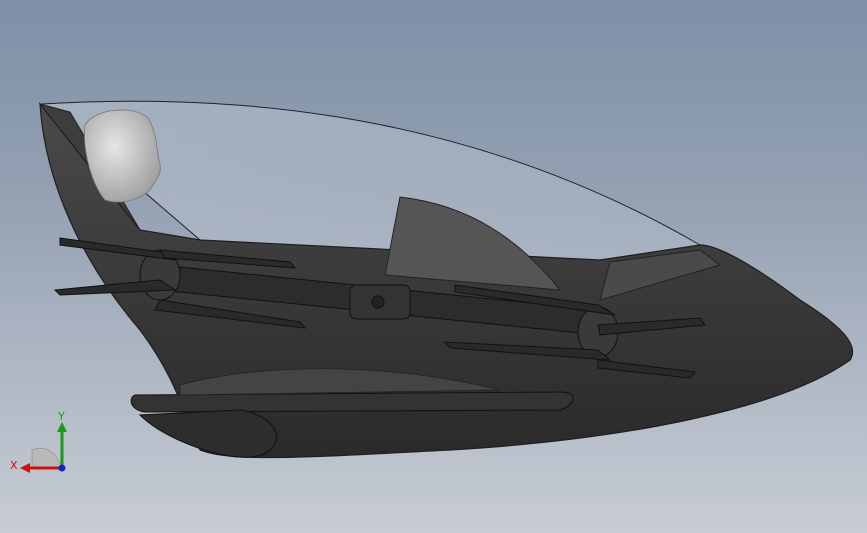 Image resolution: width=867 pixels, height=533 pixels. I want to click on y-axis-arrow, so click(62, 427).